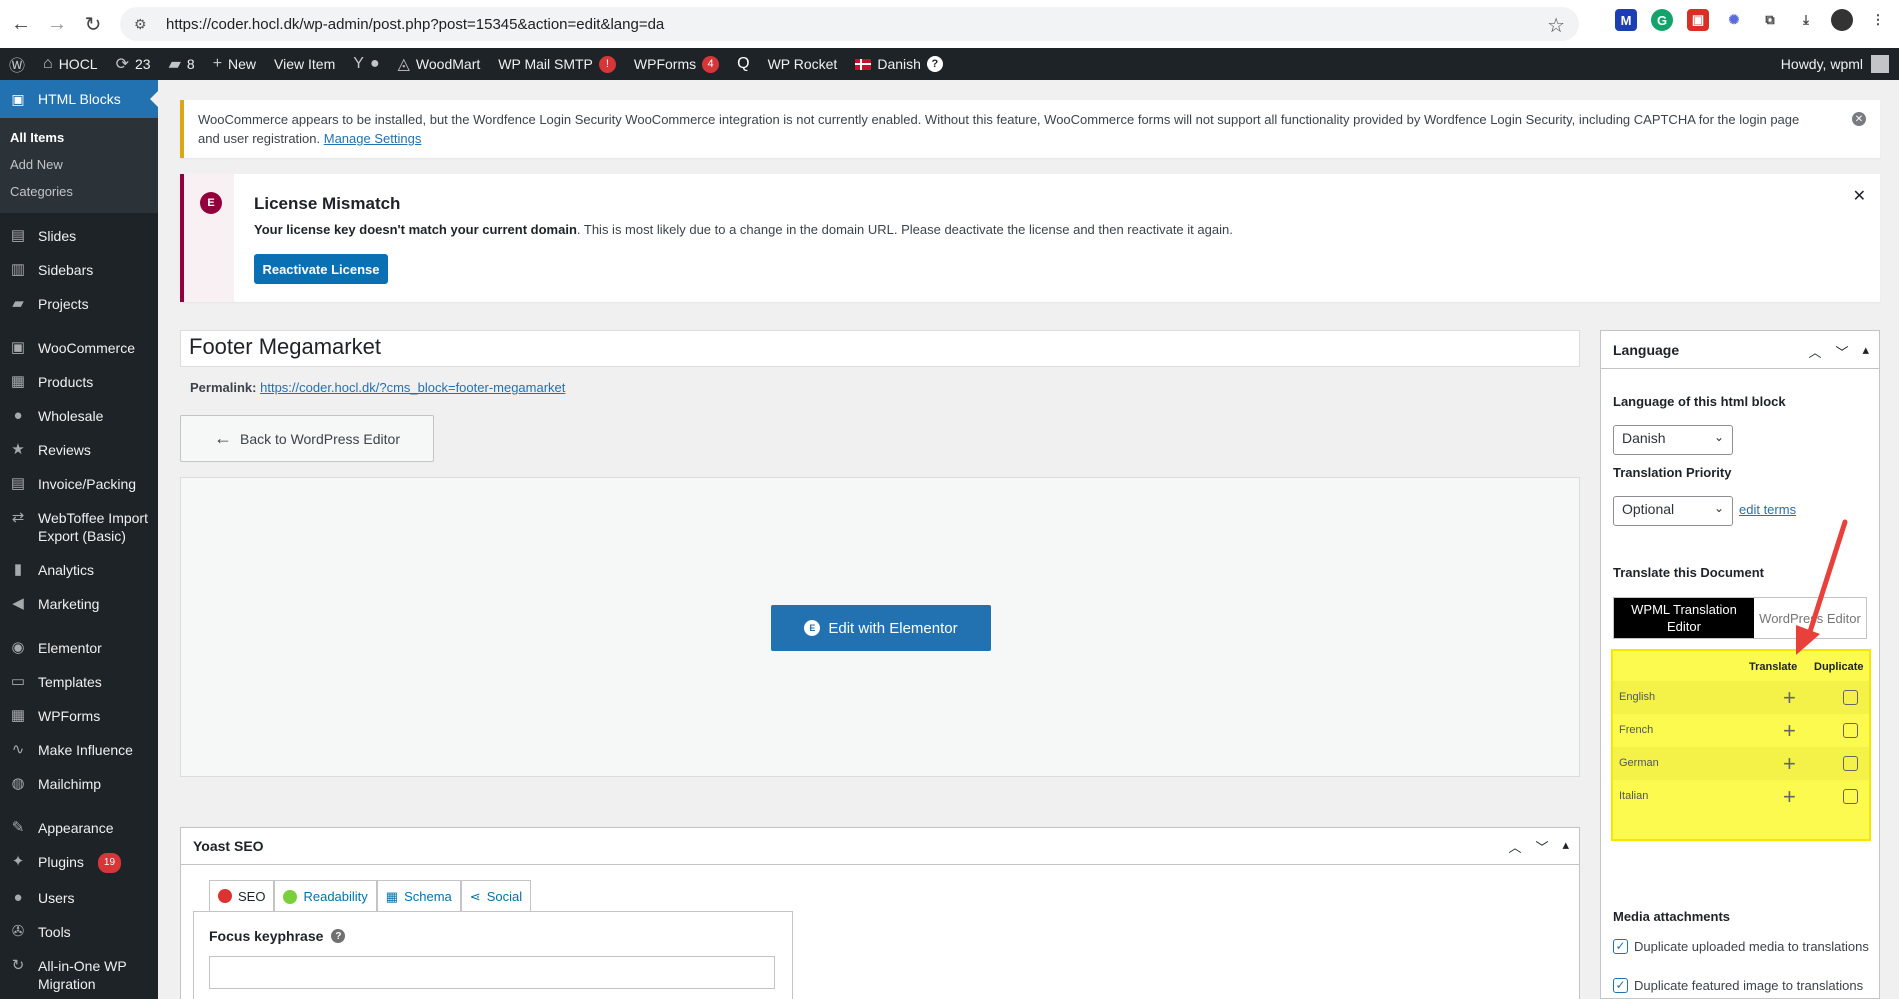  I want to click on submenu-all-items: All Items, so click(79, 137).